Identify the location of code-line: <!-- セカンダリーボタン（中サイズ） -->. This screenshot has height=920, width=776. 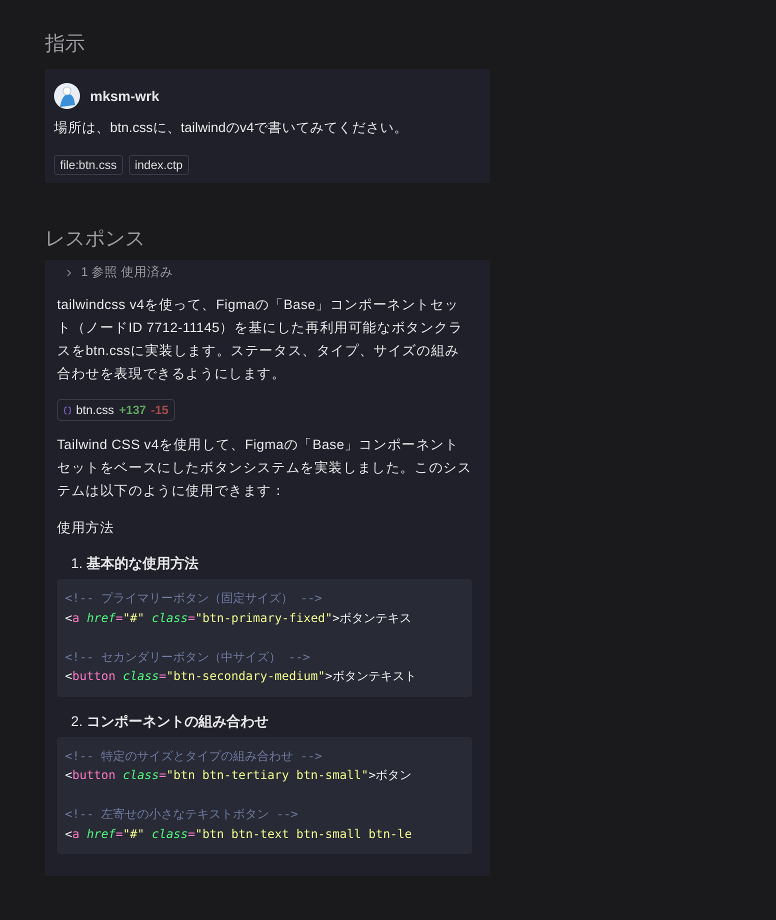
(187, 657).